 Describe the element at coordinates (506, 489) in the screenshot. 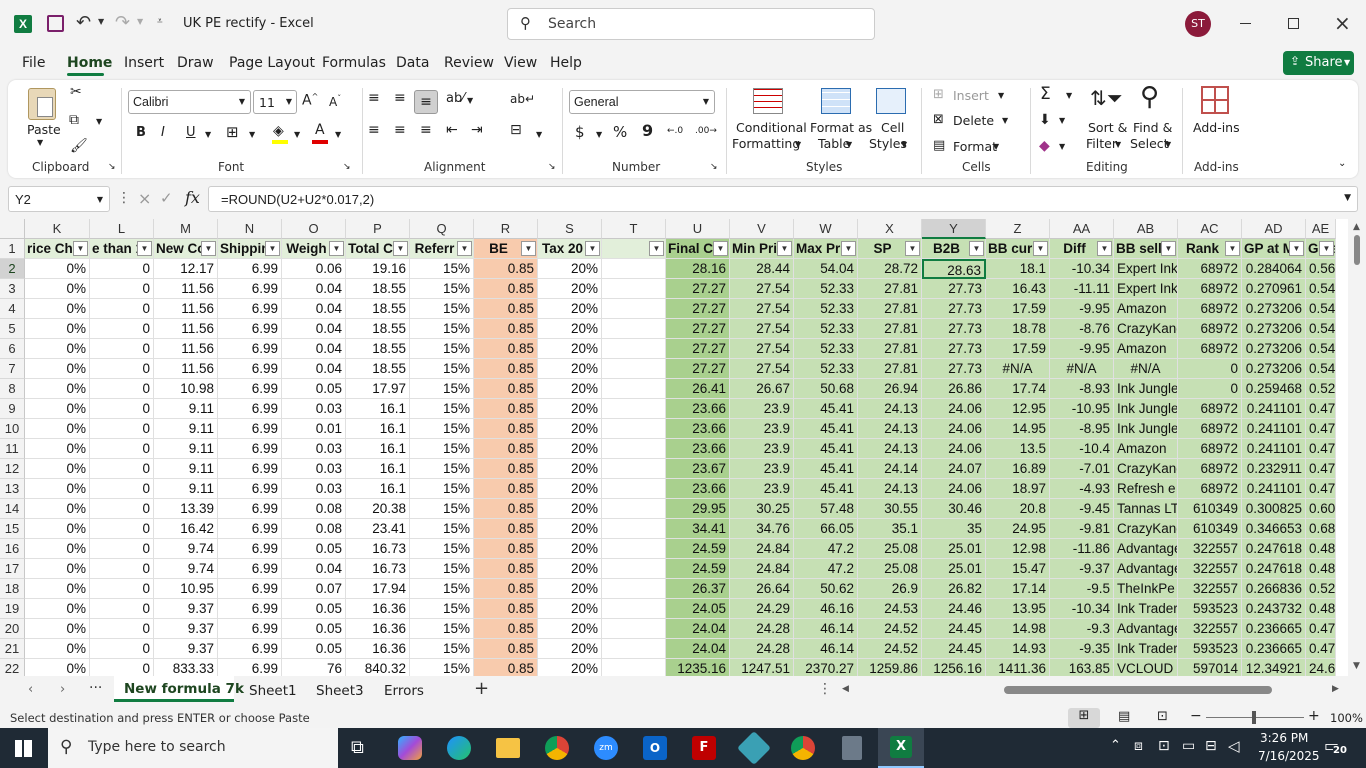

I see `cell-r13: 0.85` at that location.